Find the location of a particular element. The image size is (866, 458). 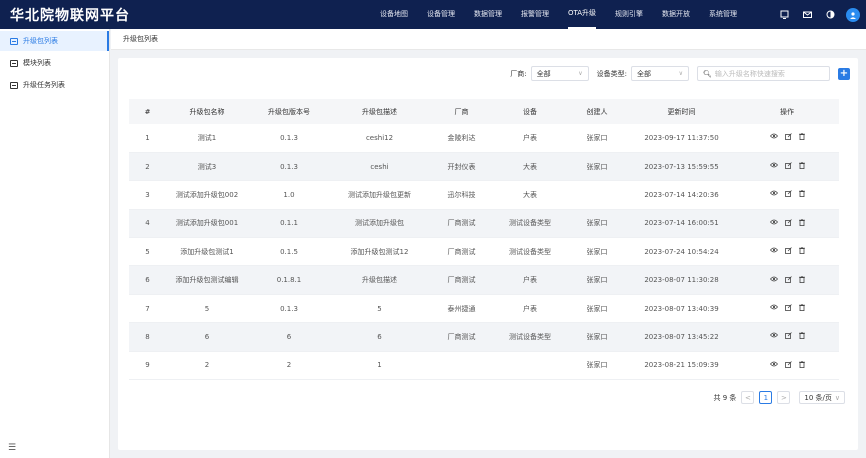

page-number-button: 1 is located at coordinates (766, 397).